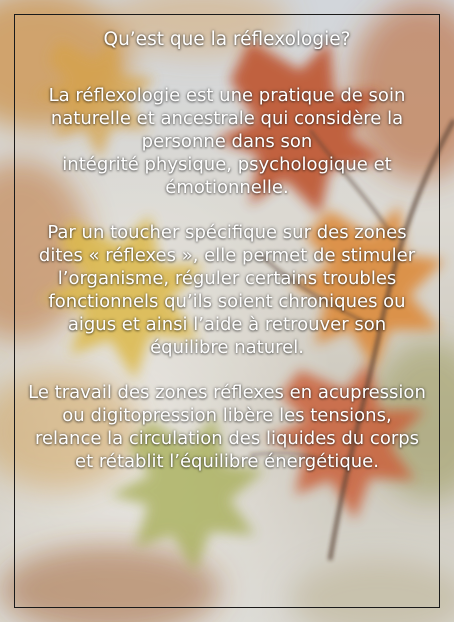  I want to click on text-line: ou digitopression libère les tensions,, so click(227, 415).